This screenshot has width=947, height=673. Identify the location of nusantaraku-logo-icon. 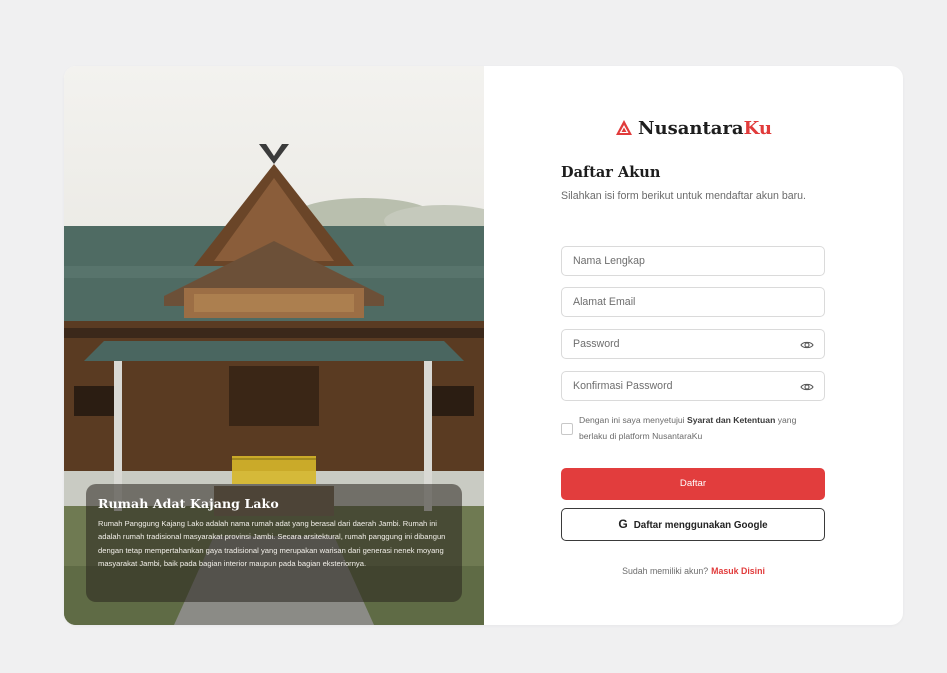
(624, 127).